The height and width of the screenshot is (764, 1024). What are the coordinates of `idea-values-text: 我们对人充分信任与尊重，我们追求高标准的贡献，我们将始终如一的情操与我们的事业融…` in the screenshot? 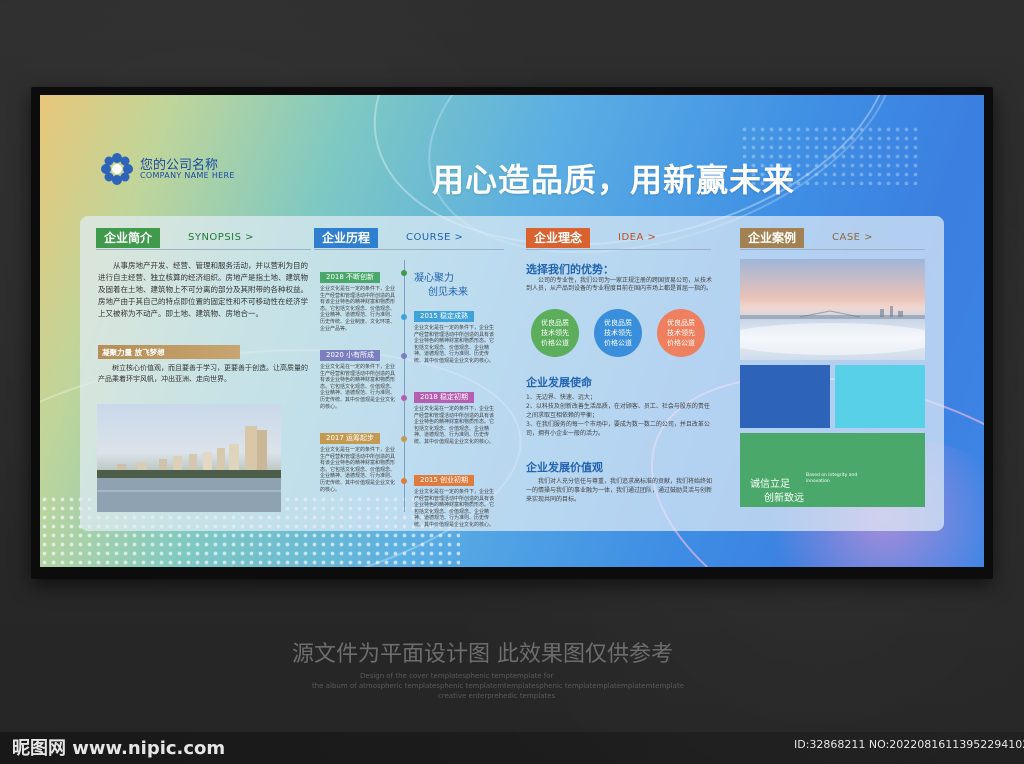 It's located at (619, 490).